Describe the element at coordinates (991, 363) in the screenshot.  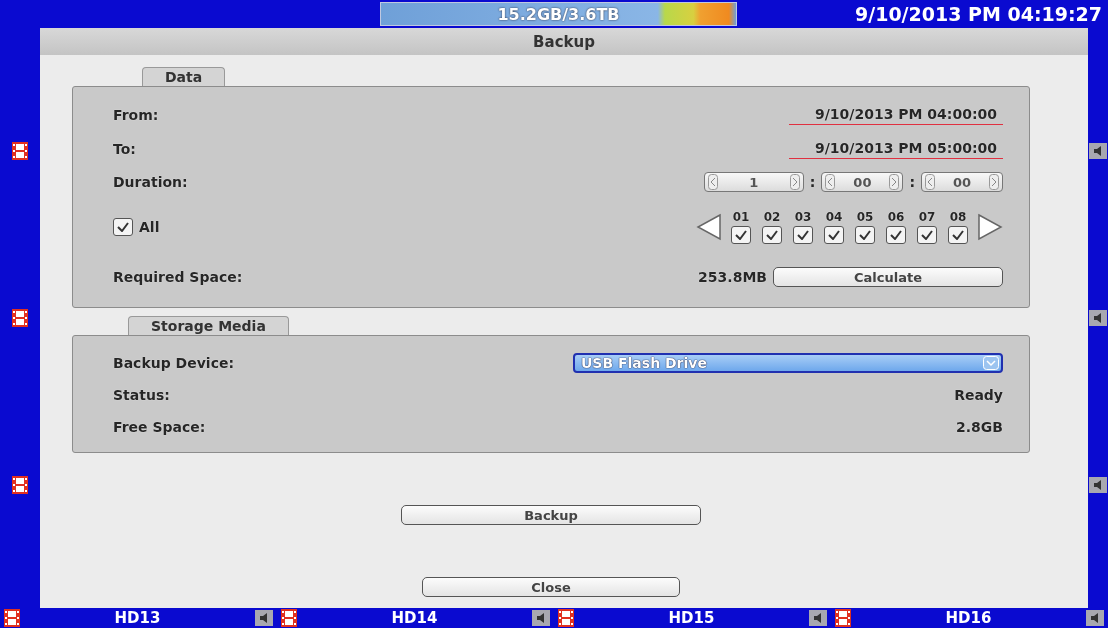
I see `dropdown-caret-icon` at that location.